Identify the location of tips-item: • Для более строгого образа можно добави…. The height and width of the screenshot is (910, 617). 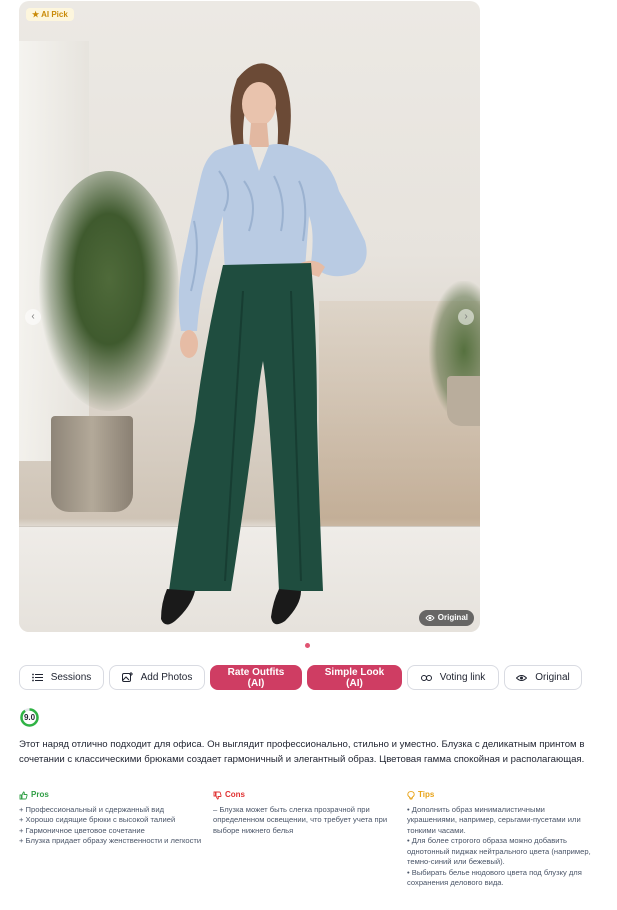
(499, 851).